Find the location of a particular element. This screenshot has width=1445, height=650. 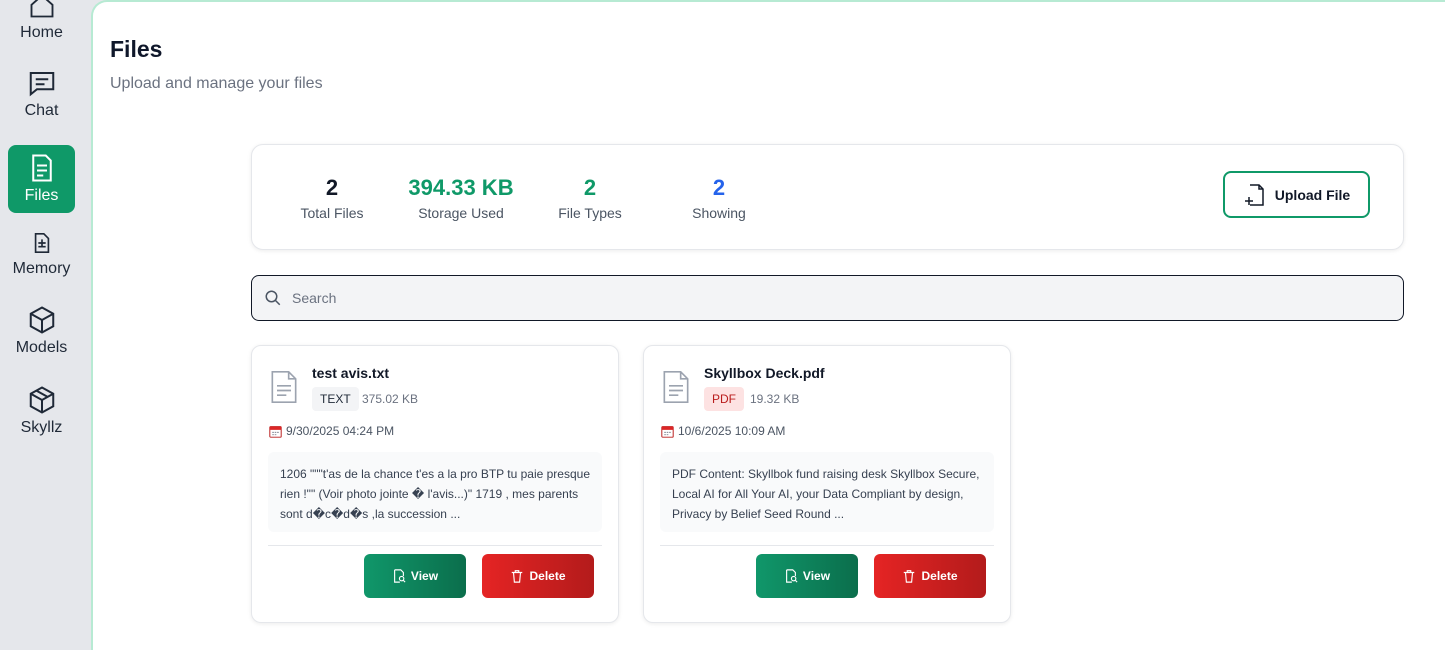

stat-file-types: 2 File Types is located at coordinates (590, 198).